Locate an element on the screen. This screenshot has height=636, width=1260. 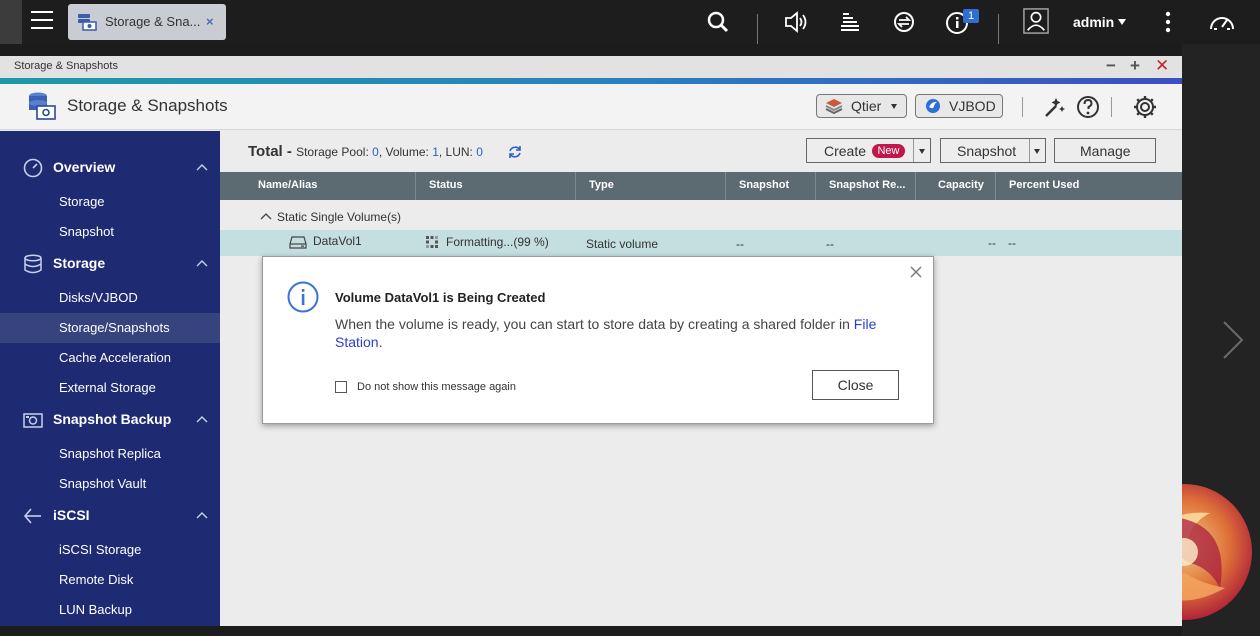
dialog-title: Volume DataVol1 is Being Created is located at coordinates (440, 297).